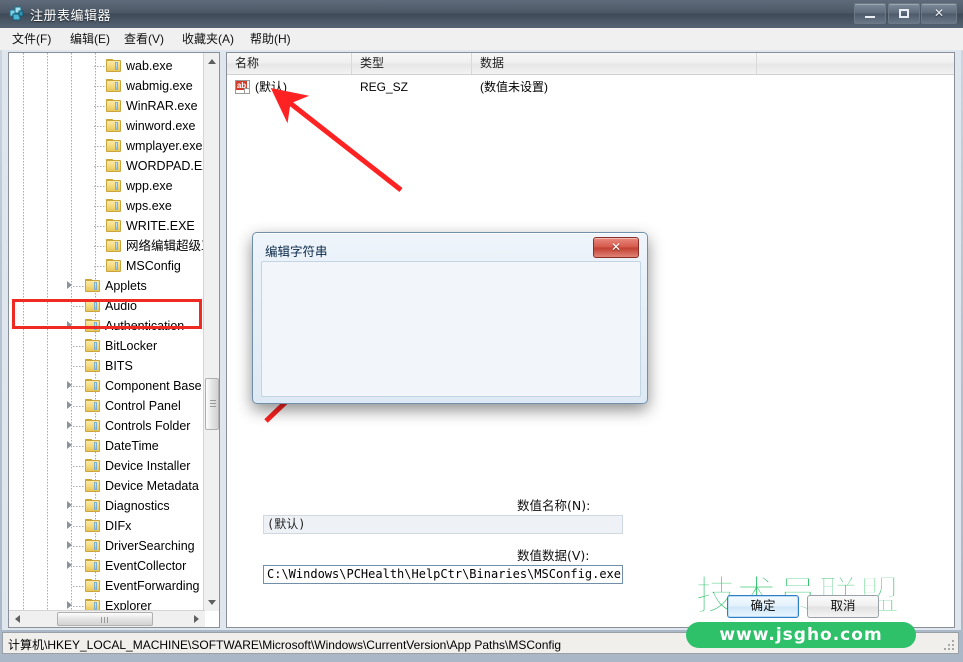  Describe the element at coordinates (17, 619) in the screenshot. I see `scroll-left-arrow-icon` at that location.